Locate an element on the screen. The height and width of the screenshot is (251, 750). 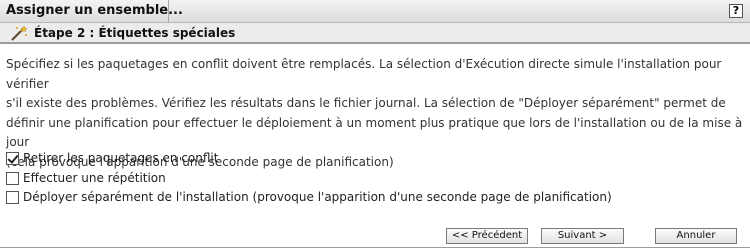
step-title: Étape 2 : Étiquettes spéciales is located at coordinates (135, 33).